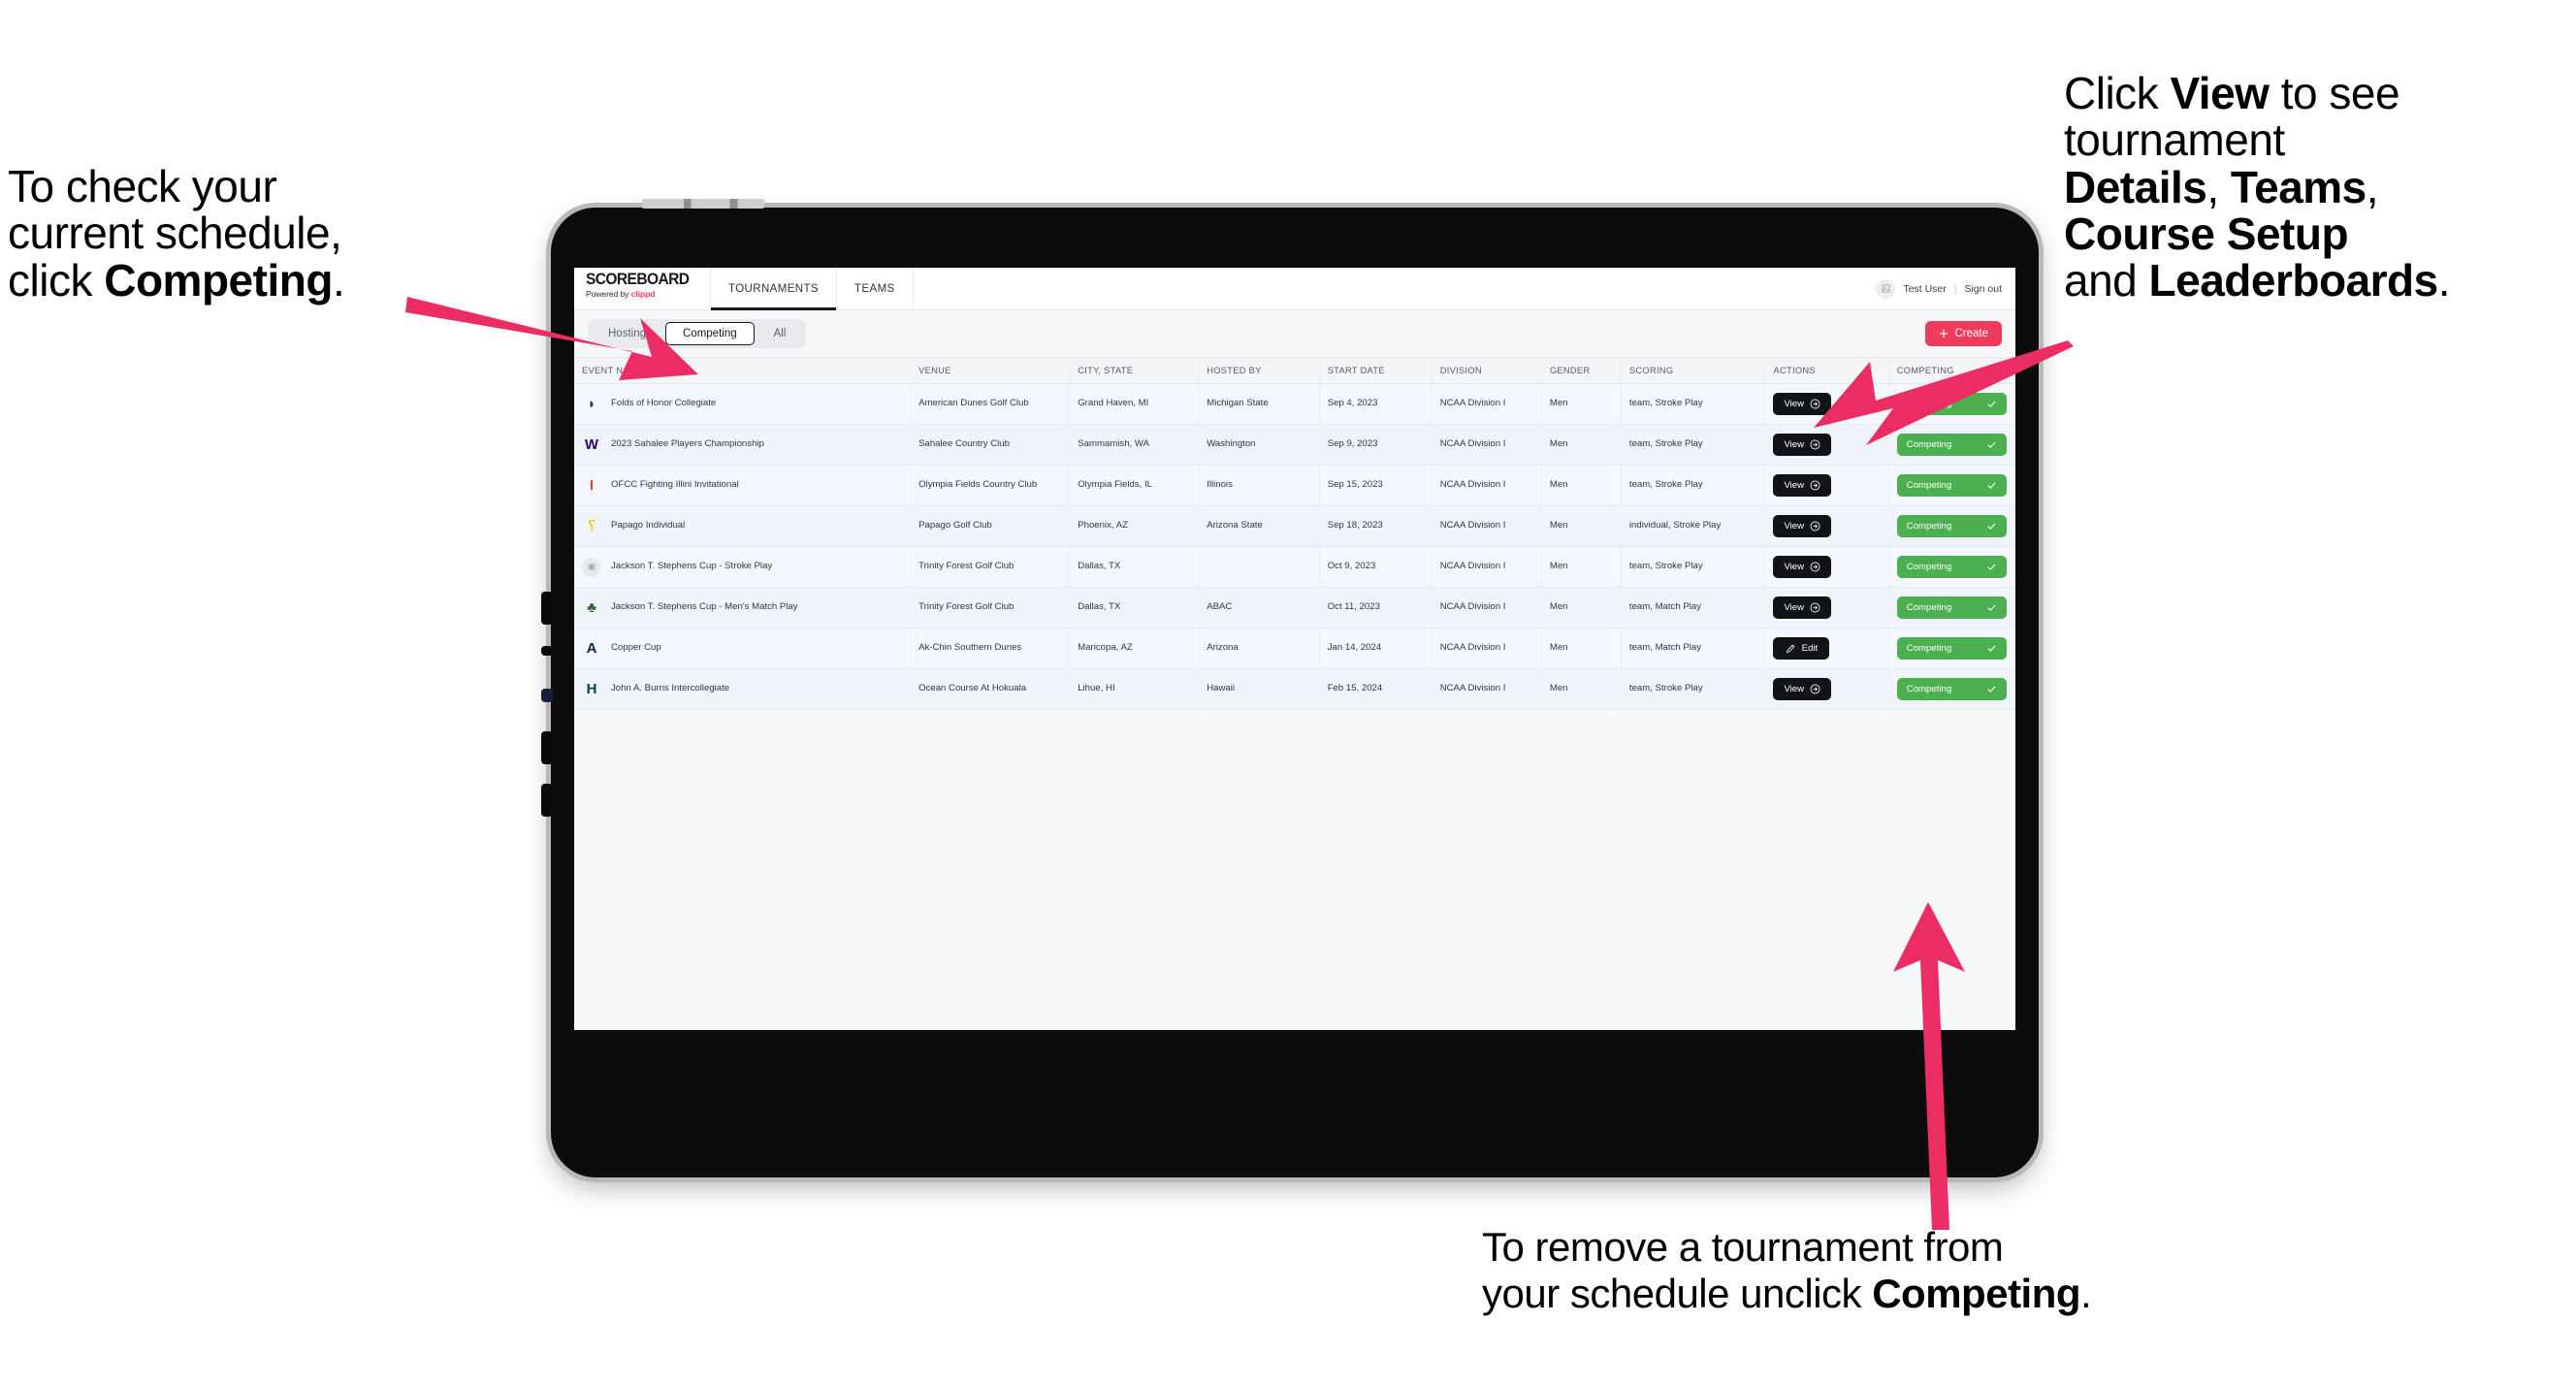 The height and width of the screenshot is (1386, 2576). I want to click on cell-start-date: Sep 9, 2023, so click(1376, 445).